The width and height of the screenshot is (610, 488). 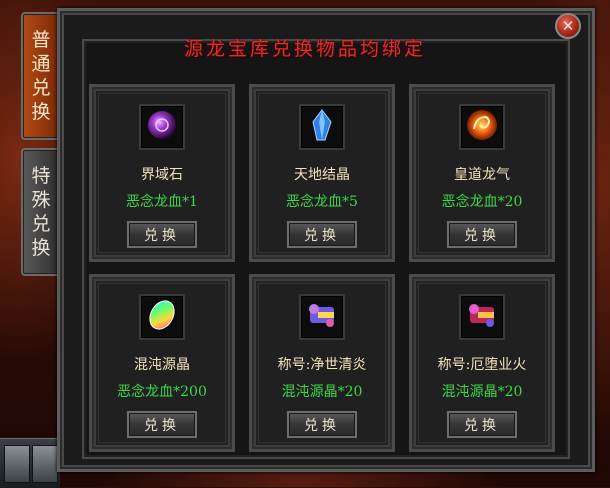 I want to click on blue-title-scroll-icon, so click(x=322, y=317).